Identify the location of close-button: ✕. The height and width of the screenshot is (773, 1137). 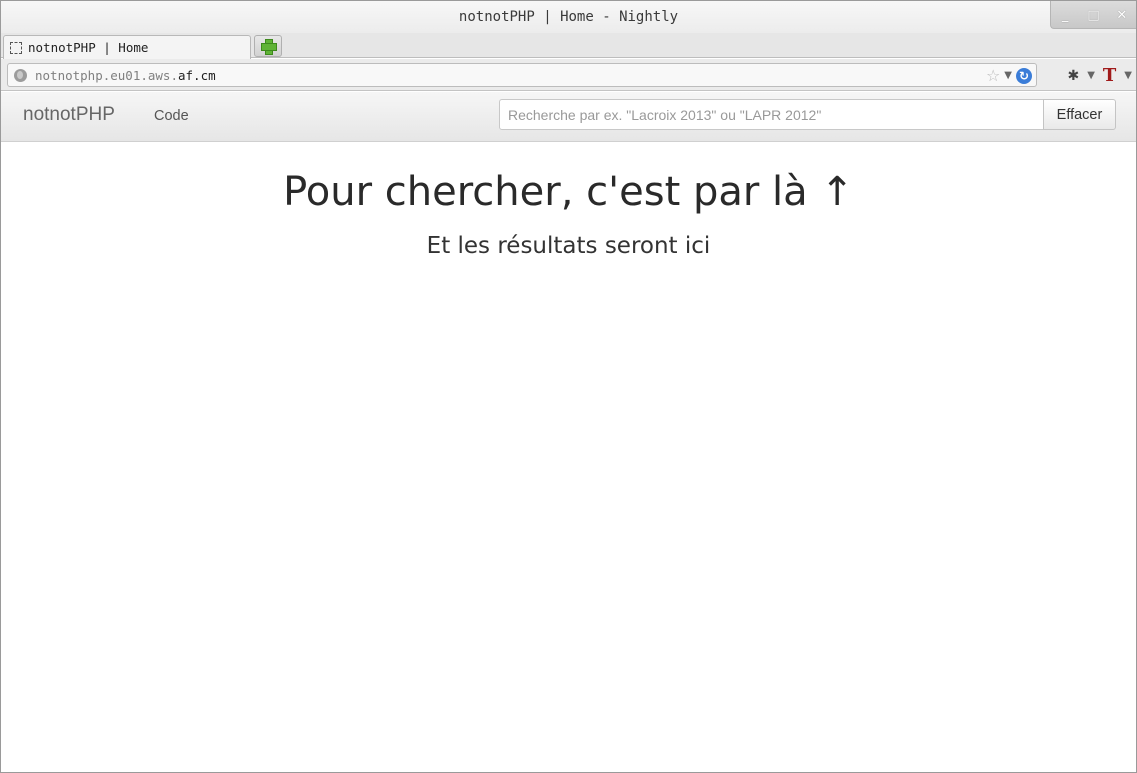
(1122, 15).